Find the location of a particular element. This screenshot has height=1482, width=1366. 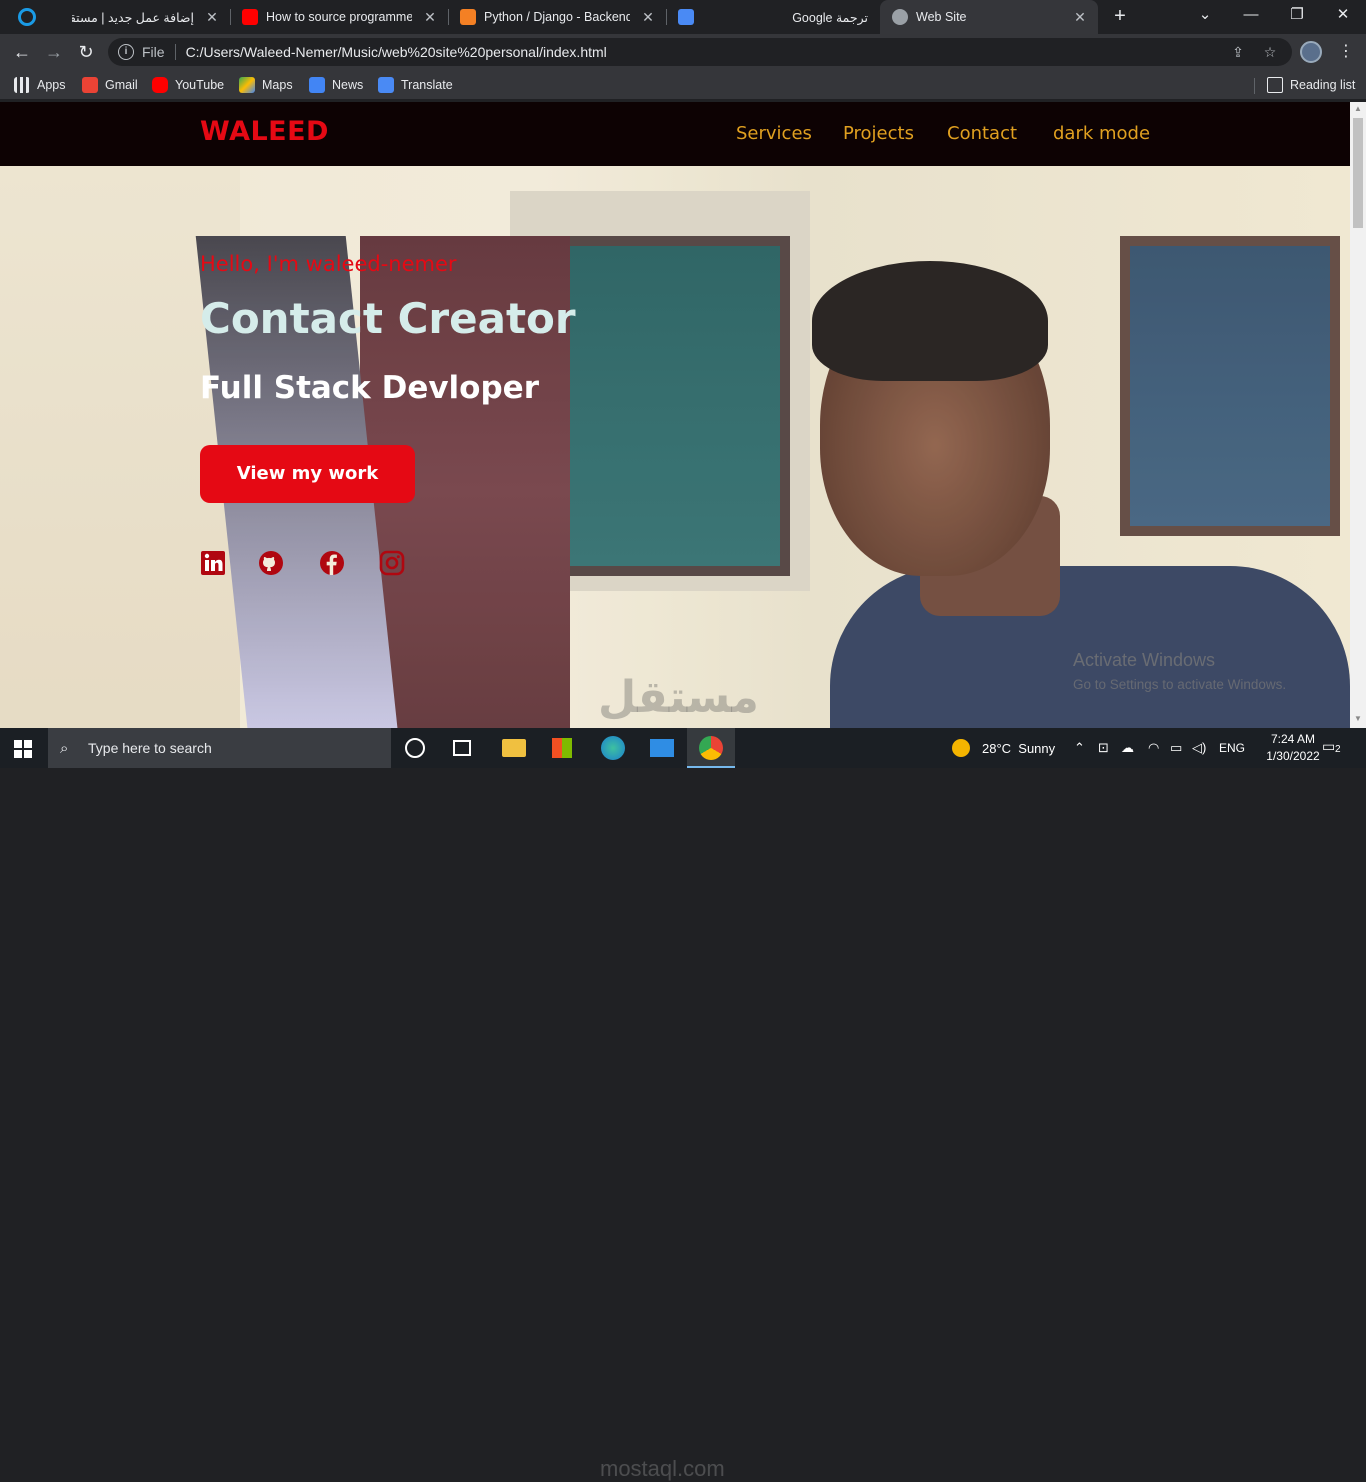

share-icon: ⇪ is located at coordinates (1238, 52).